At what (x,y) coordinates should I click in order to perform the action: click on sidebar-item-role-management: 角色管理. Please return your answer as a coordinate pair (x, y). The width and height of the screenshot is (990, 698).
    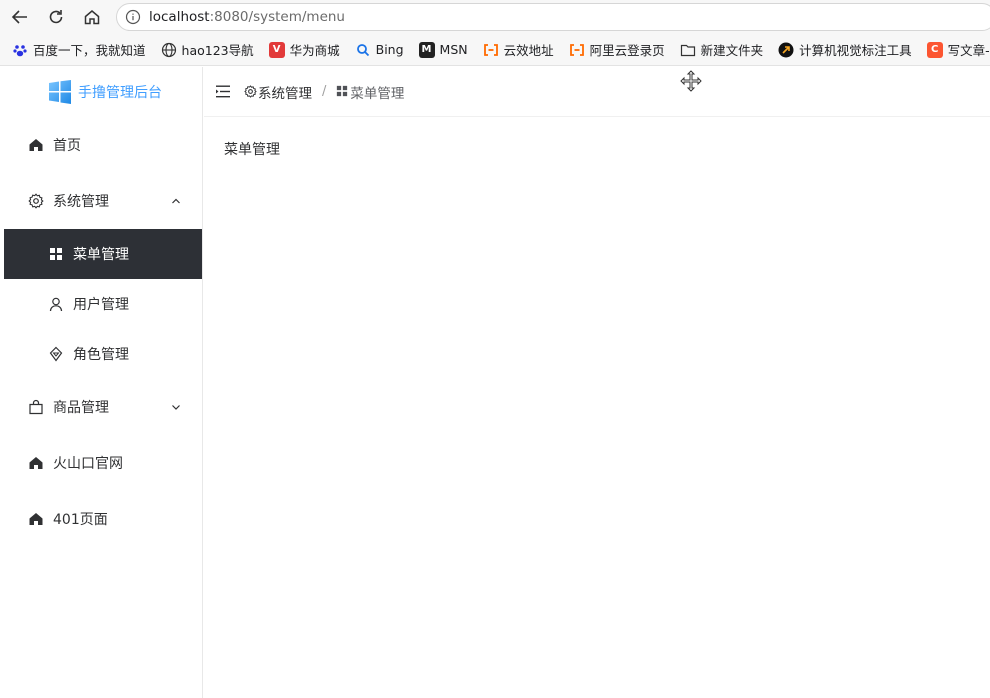
    Looking at the image, I should click on (103, 354).